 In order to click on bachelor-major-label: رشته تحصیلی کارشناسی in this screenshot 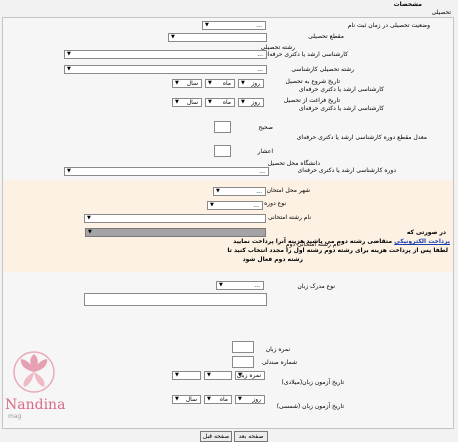, I will do `click(322, 69)`.